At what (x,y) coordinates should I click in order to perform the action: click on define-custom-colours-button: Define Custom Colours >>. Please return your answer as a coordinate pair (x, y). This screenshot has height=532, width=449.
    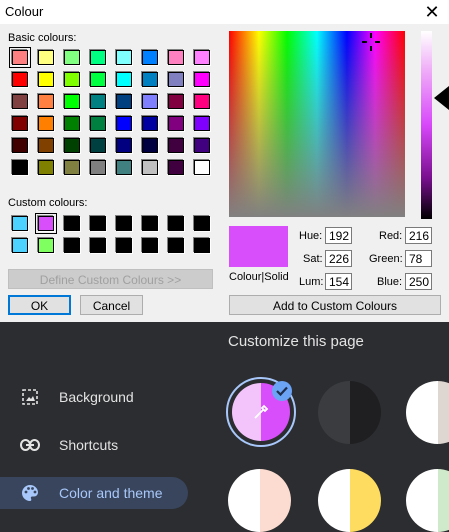
    Looking at the image, I should click on (110, 279).